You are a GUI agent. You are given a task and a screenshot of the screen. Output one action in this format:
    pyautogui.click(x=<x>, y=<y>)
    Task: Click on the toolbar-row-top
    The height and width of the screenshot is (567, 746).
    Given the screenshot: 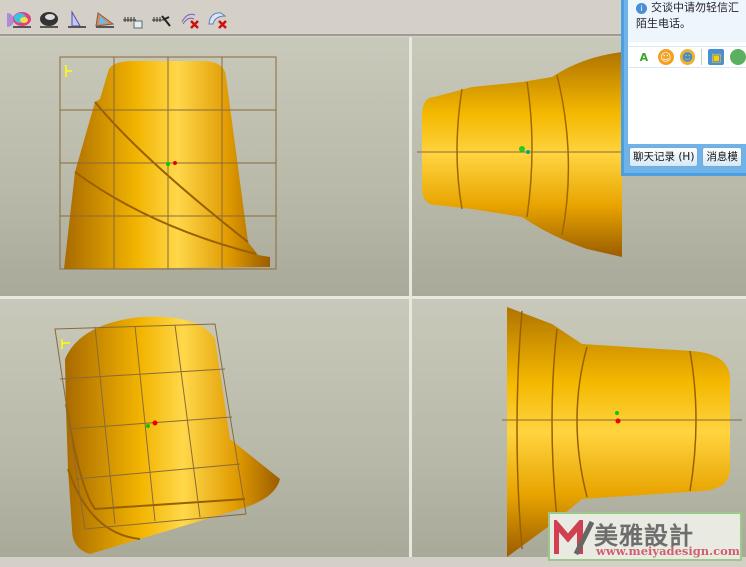 What is the action you would take?
    pyautogui.click(x=310, y=3)
    